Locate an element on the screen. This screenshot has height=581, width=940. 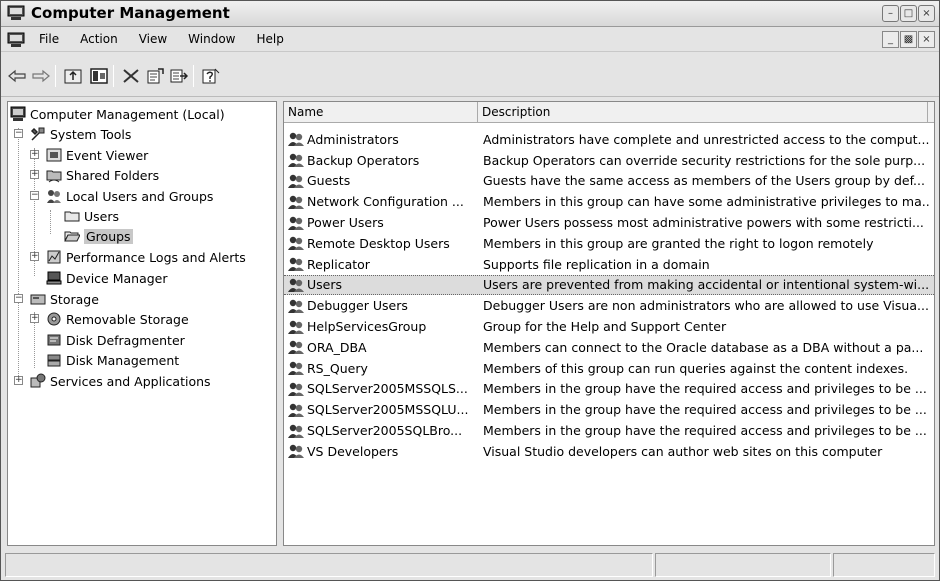
delete-icon is located at coordinates (131, 76).